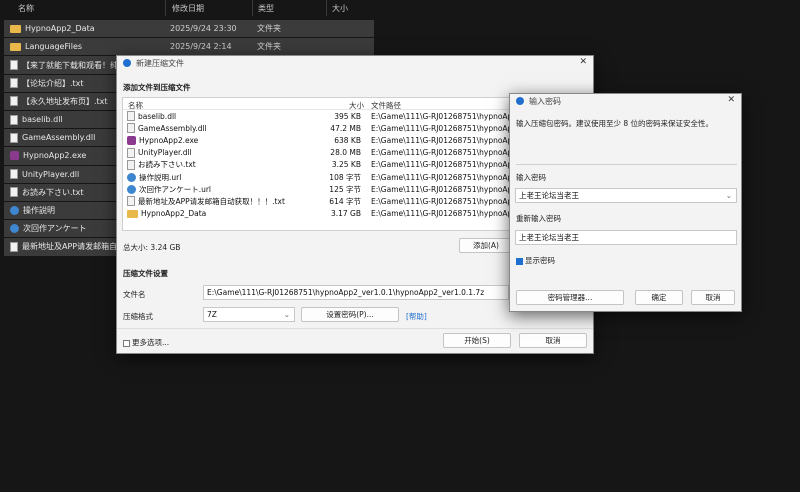 The image size is (800, 492). I want to click on file-name: GameAssembly.dll, so click(59, 138).